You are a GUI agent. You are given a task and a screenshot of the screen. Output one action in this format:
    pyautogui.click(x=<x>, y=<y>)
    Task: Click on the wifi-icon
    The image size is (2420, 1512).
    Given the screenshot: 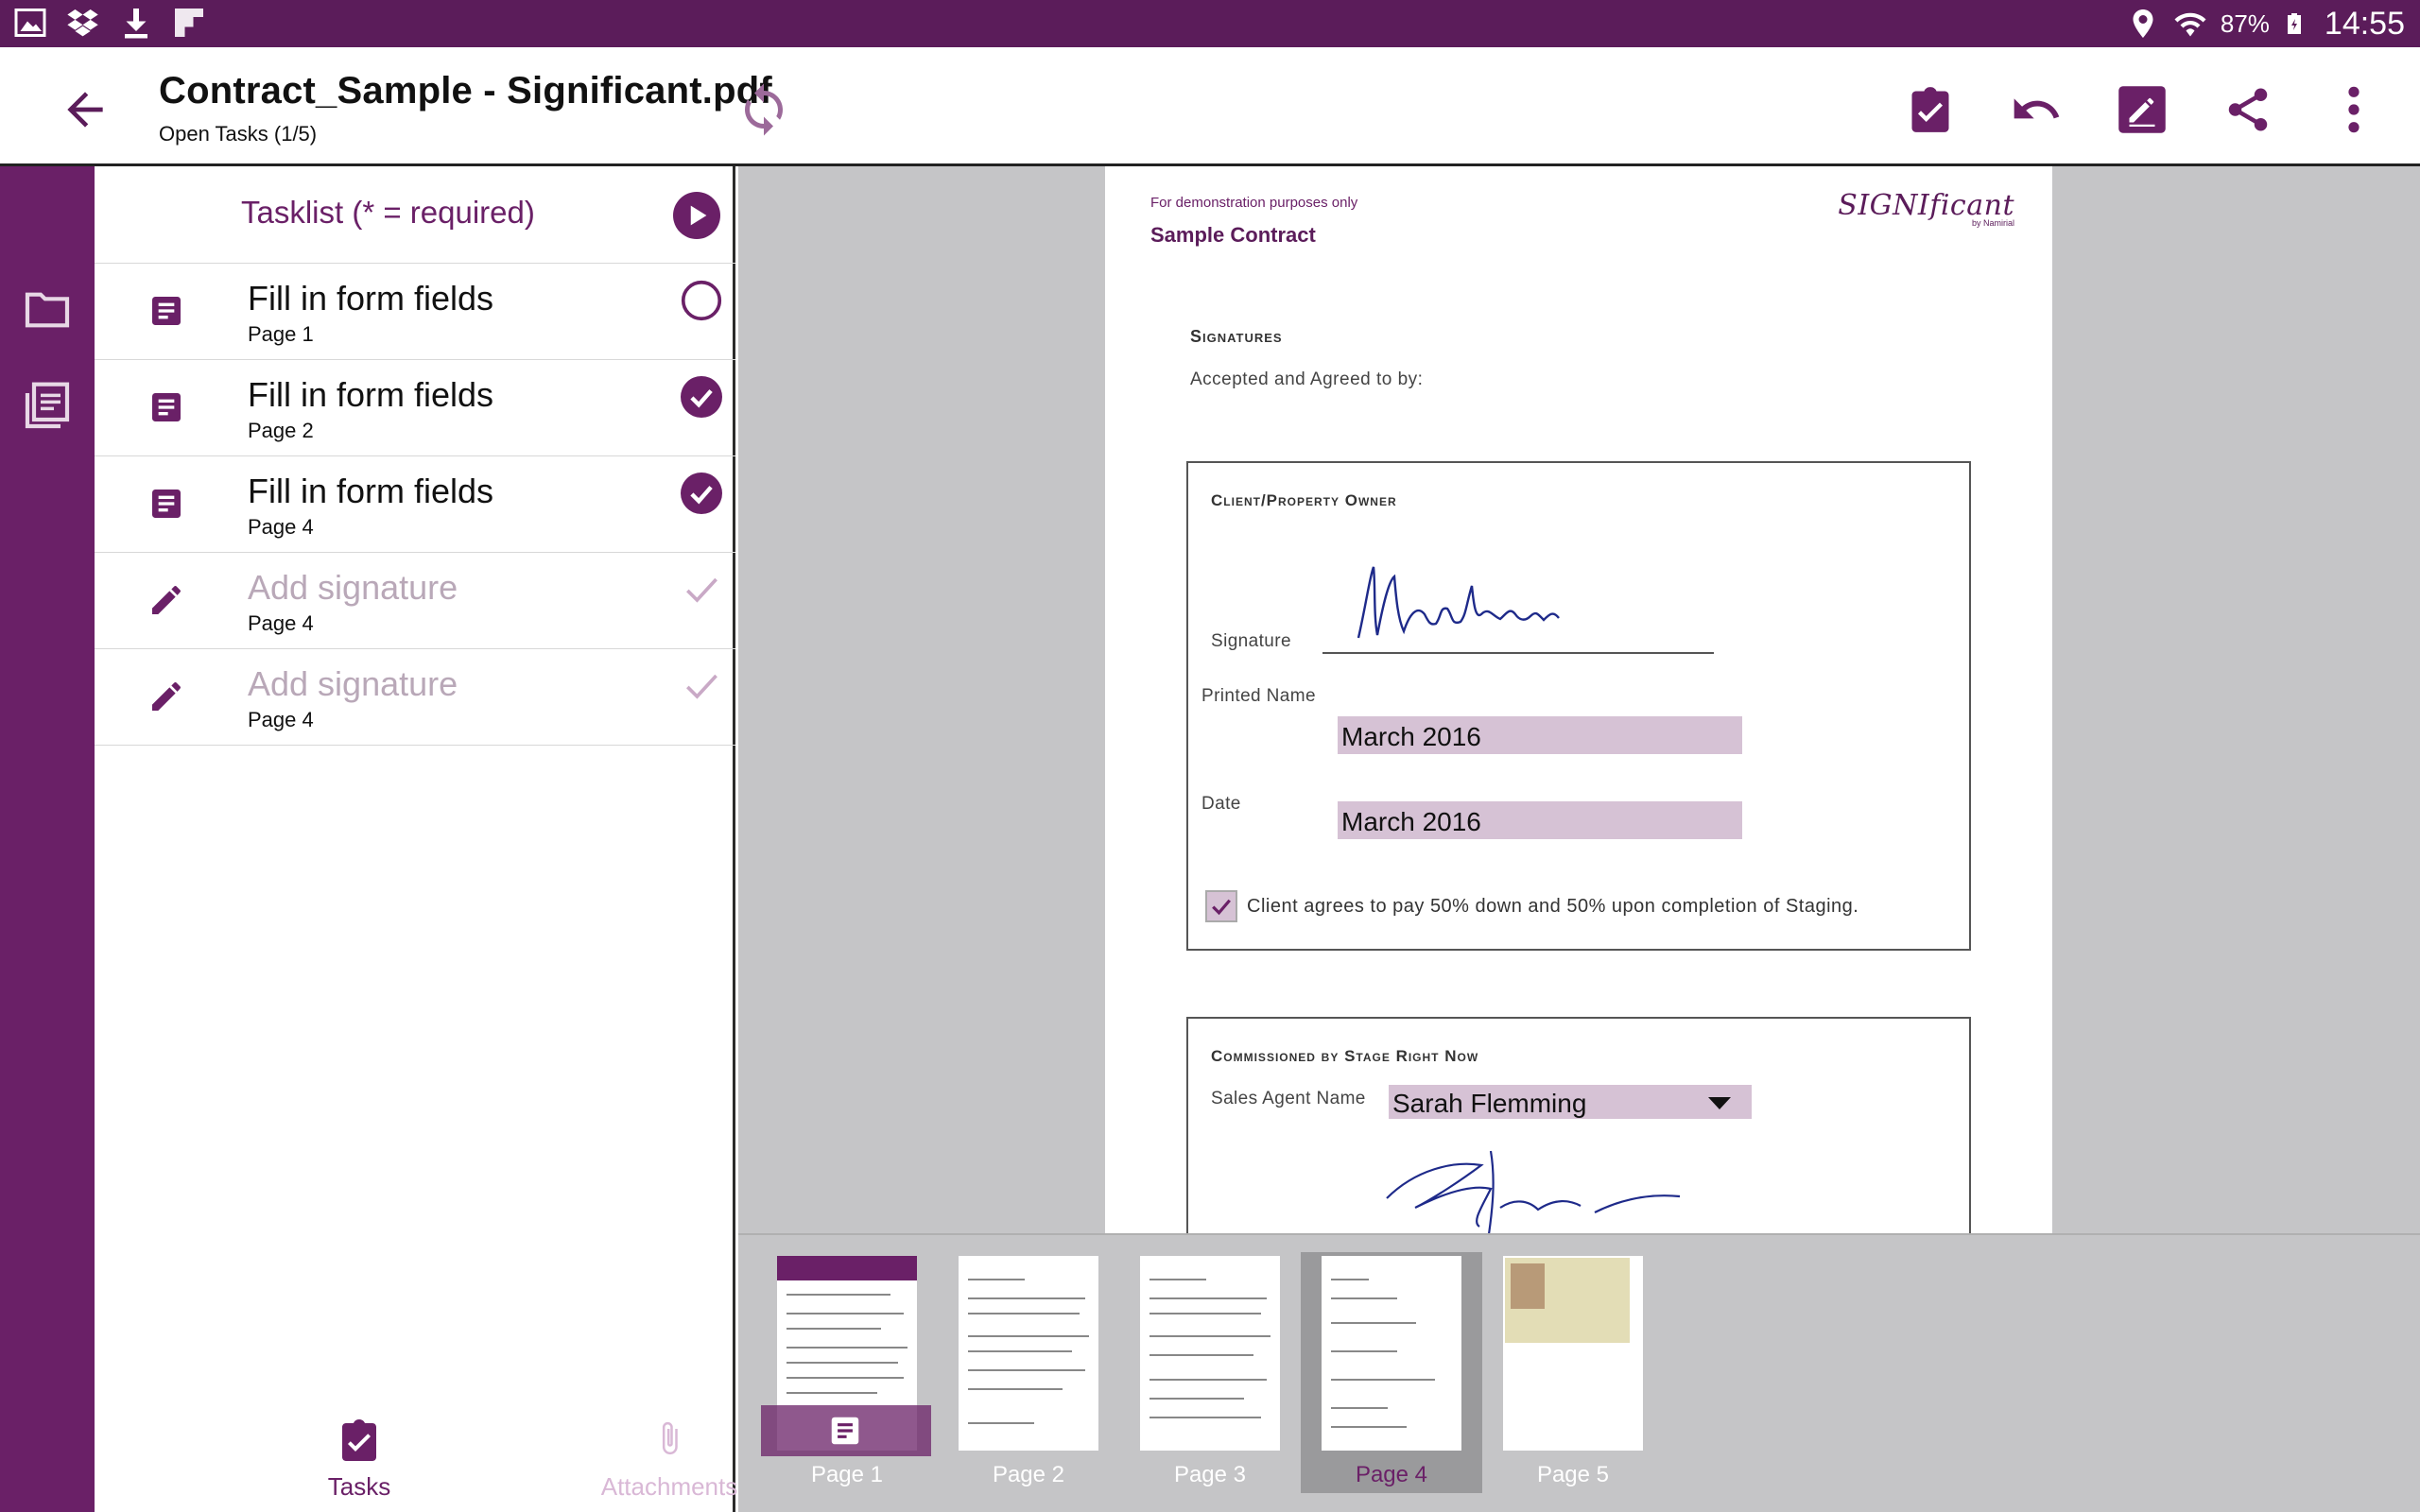 What is the action you would take?
    pyautogui.click(x=2190, y=24)
    